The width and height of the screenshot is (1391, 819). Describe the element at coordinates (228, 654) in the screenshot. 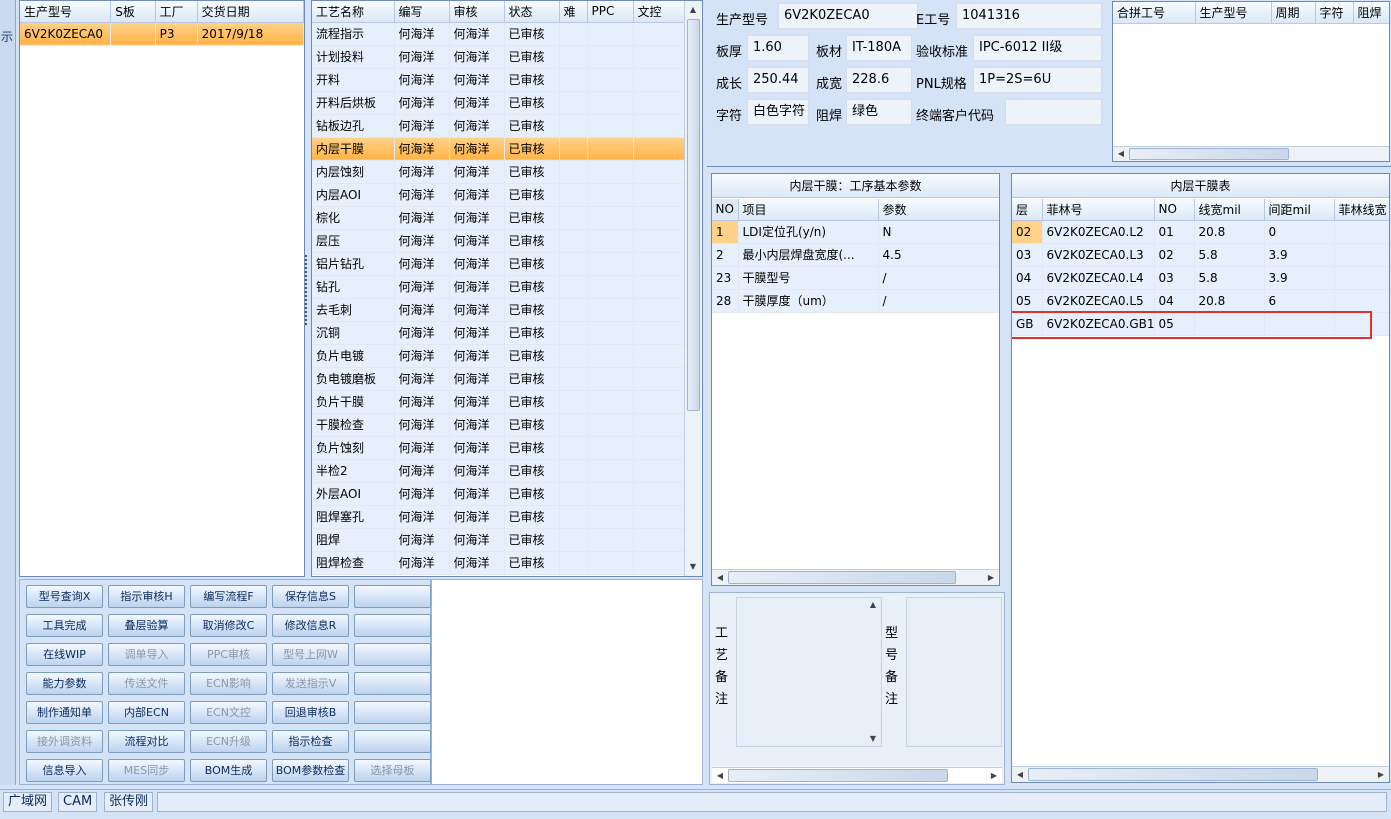

I see `action-button: PPC审核` at that location.